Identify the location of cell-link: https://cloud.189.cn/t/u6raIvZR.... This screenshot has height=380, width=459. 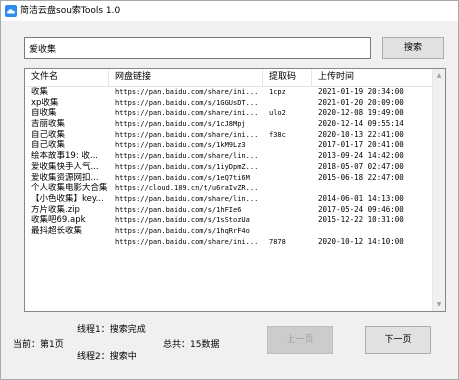
(187, 188).